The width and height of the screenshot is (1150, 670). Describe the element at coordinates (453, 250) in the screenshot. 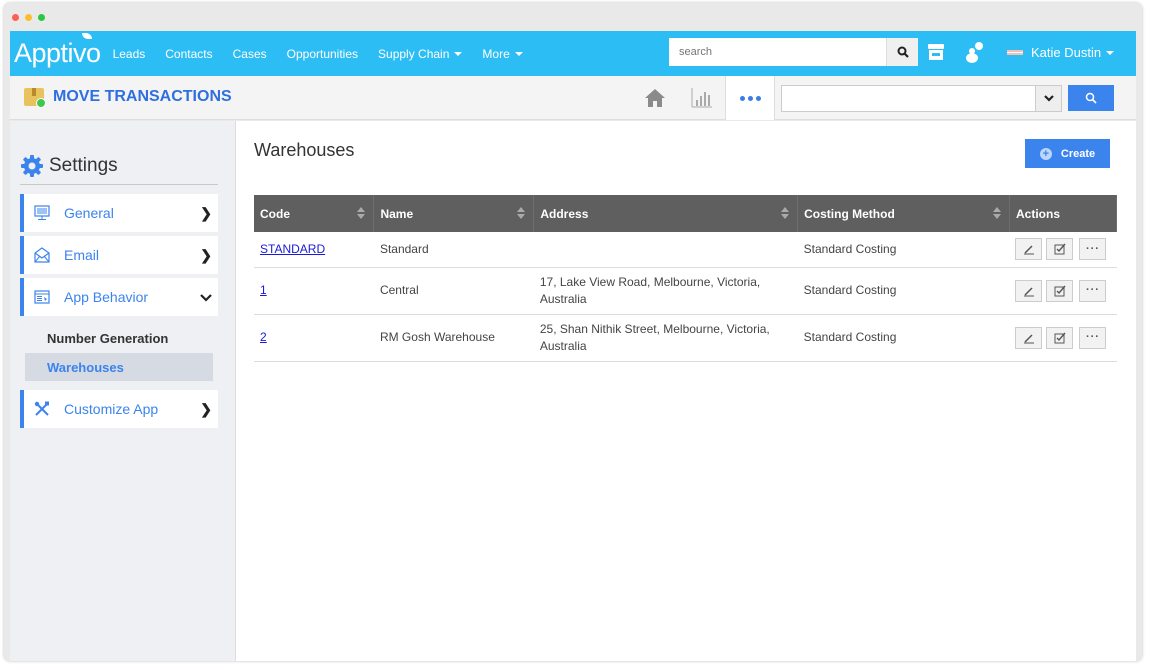

I see `warehouse-name: Standard` at that location.